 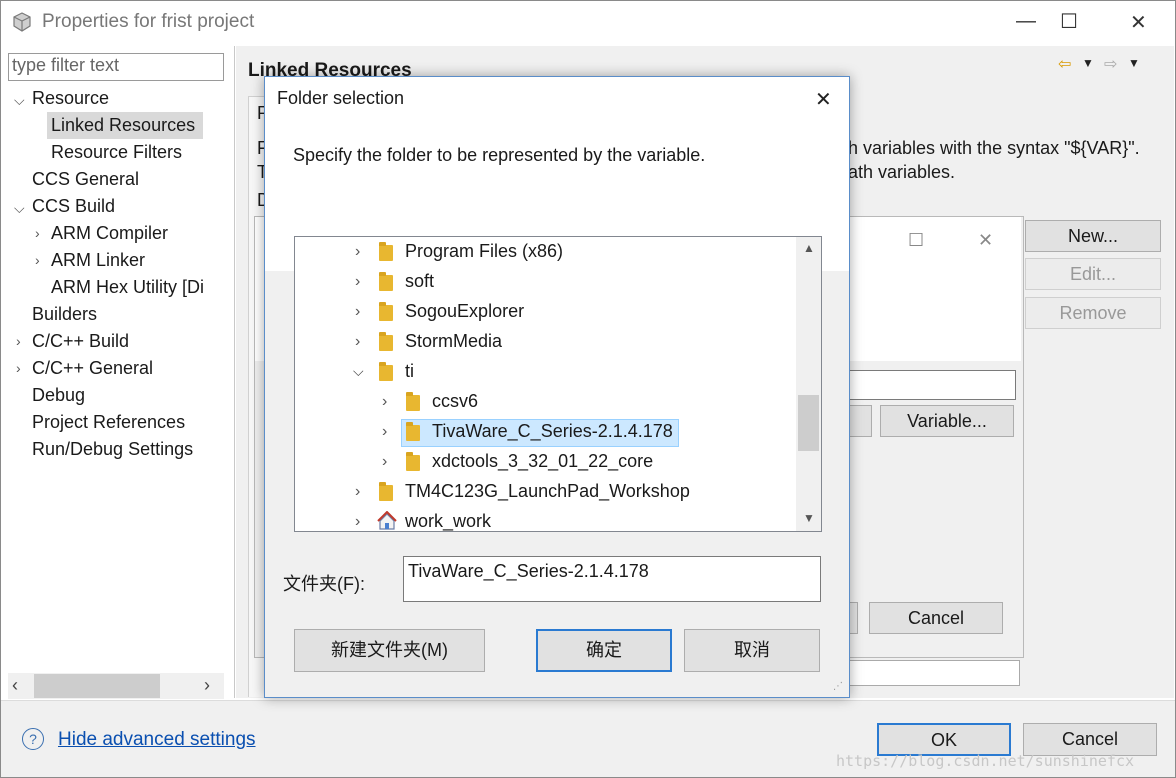 I want to click on scroll-down-icon: ▼, so click(x=809, y=518).